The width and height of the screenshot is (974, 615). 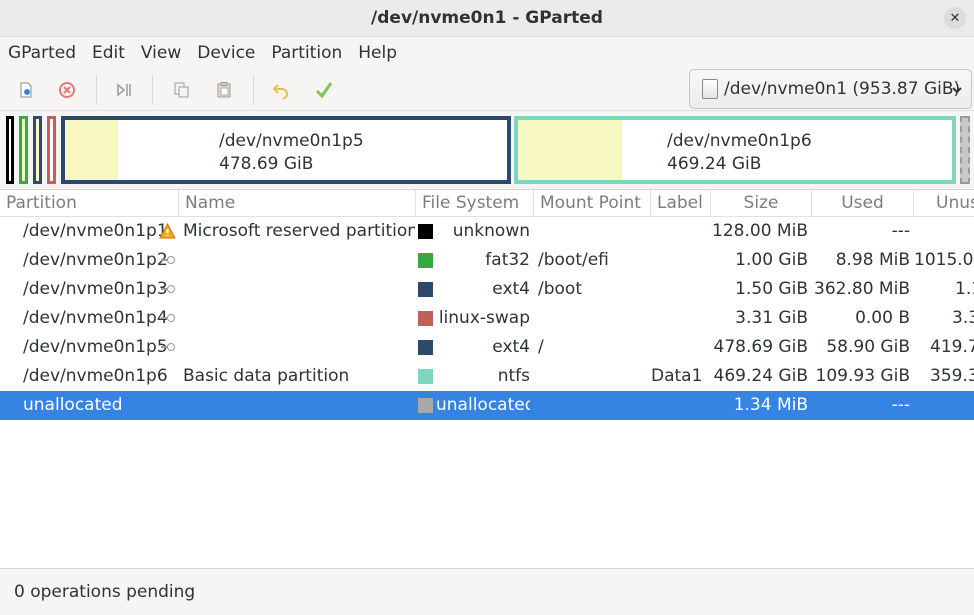 I want to click on cell-size: 128.00 MiB, so click(x=760, y=231).